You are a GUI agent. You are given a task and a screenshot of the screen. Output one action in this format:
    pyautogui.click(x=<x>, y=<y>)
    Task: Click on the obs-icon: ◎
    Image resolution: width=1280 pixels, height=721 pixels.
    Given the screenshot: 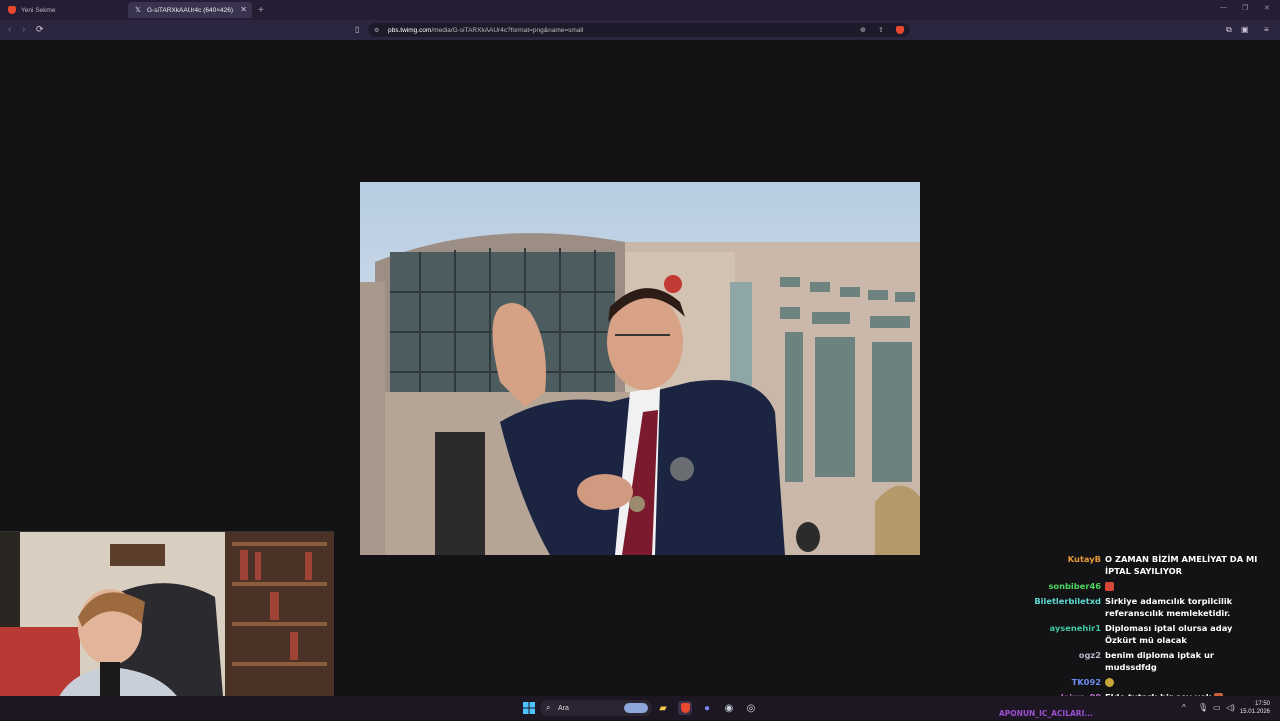 What is the action you would take?
    pyautogui.click(x=751, y=708)
    